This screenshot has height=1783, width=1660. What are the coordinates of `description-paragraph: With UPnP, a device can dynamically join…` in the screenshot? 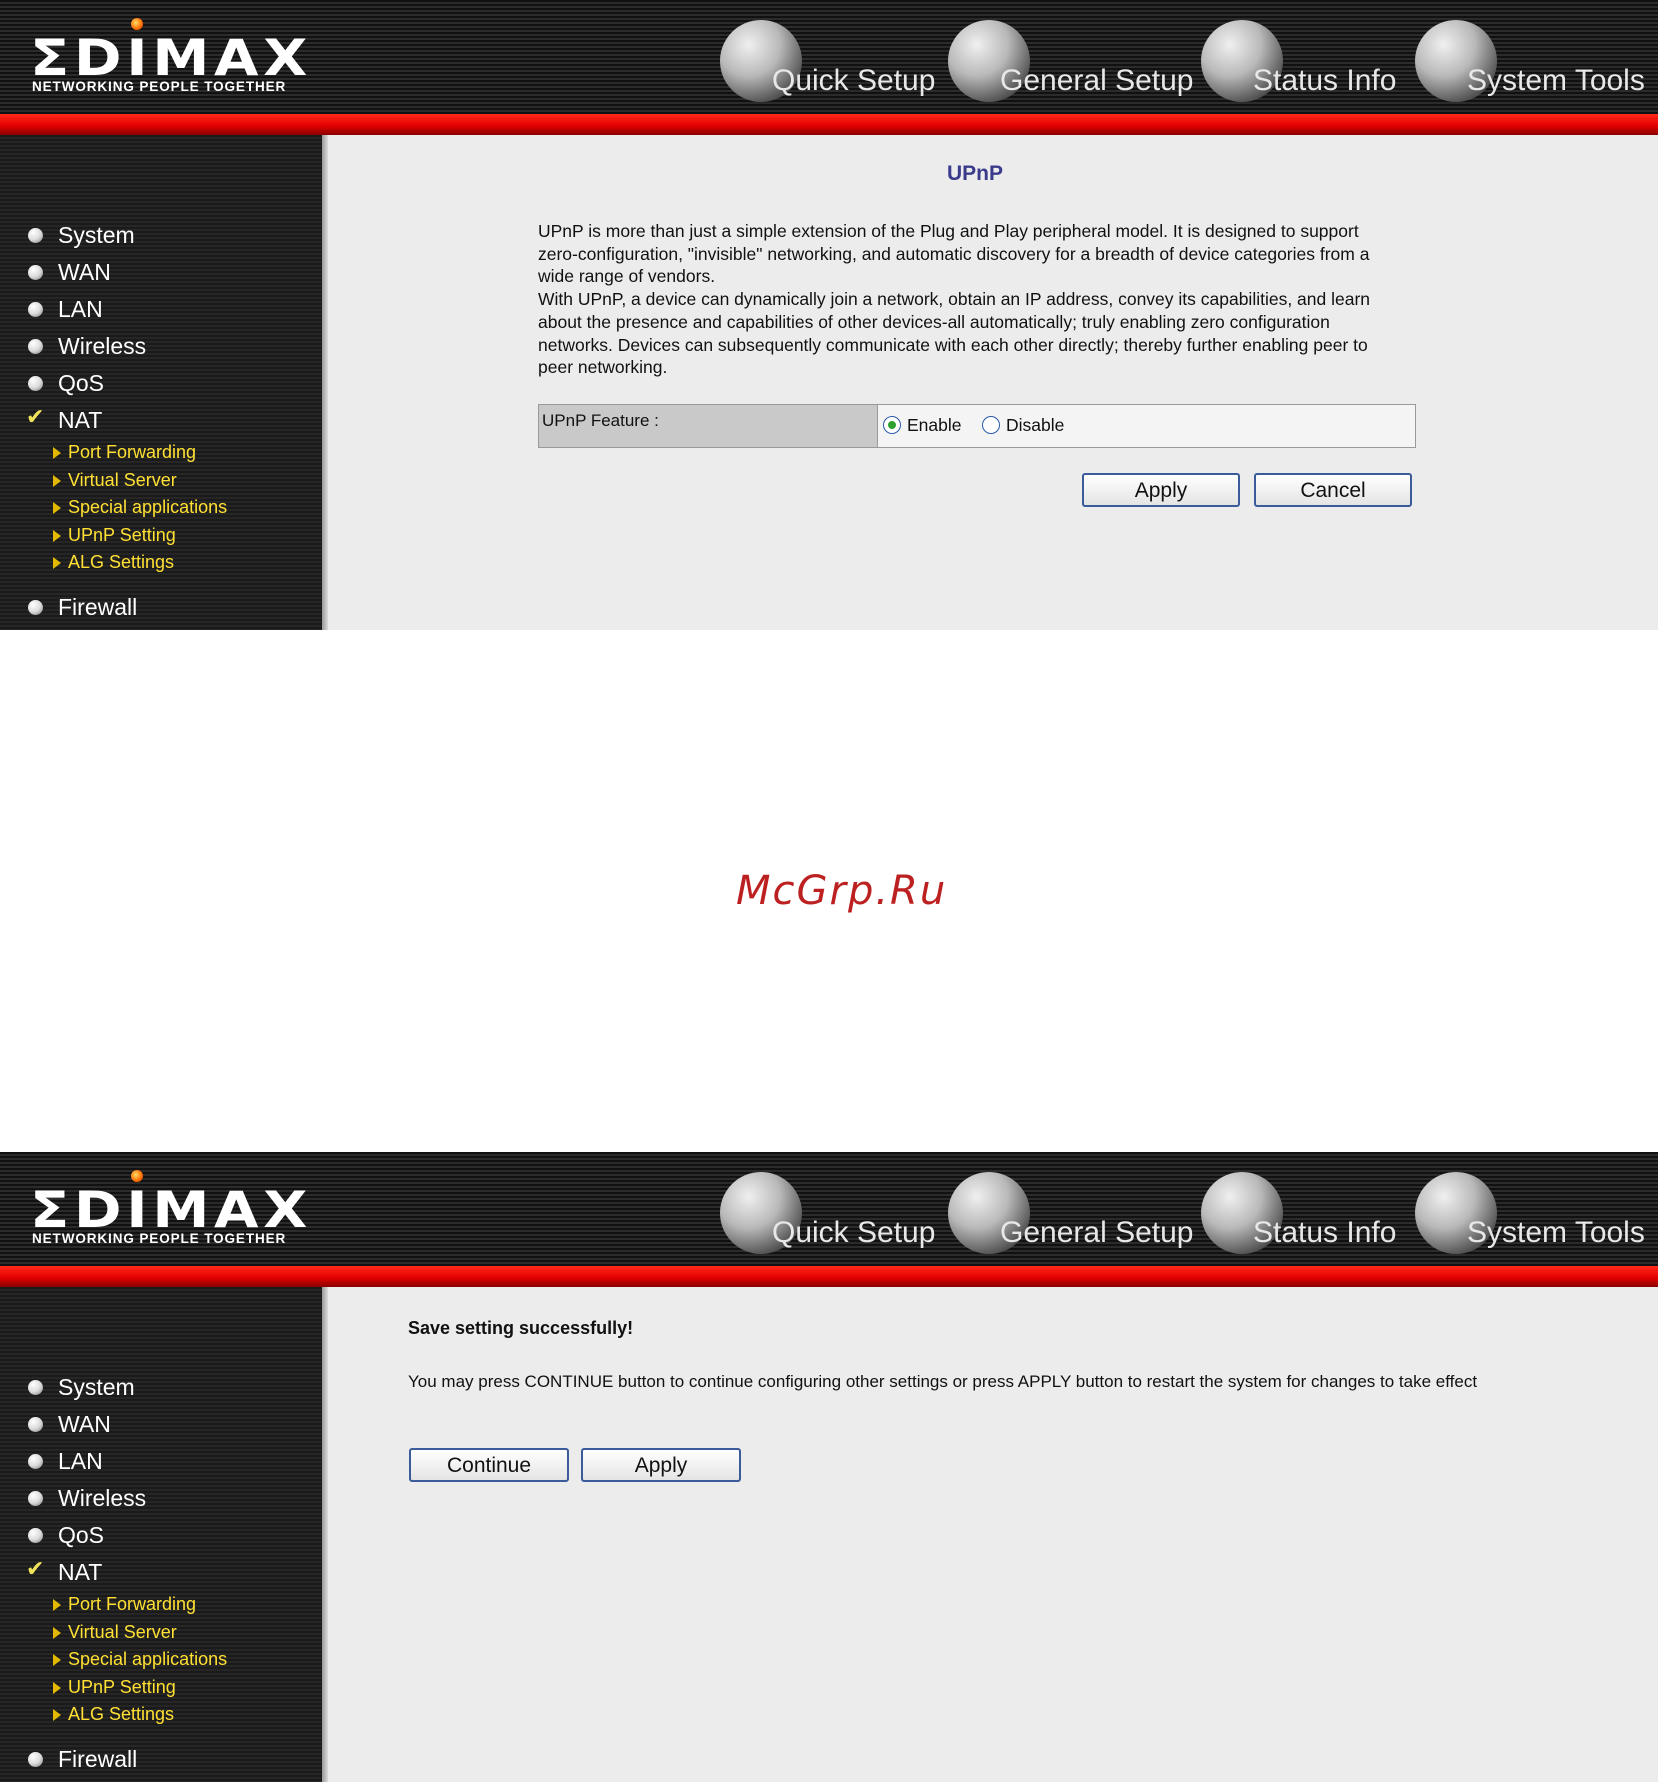 It's located at (954, 333).